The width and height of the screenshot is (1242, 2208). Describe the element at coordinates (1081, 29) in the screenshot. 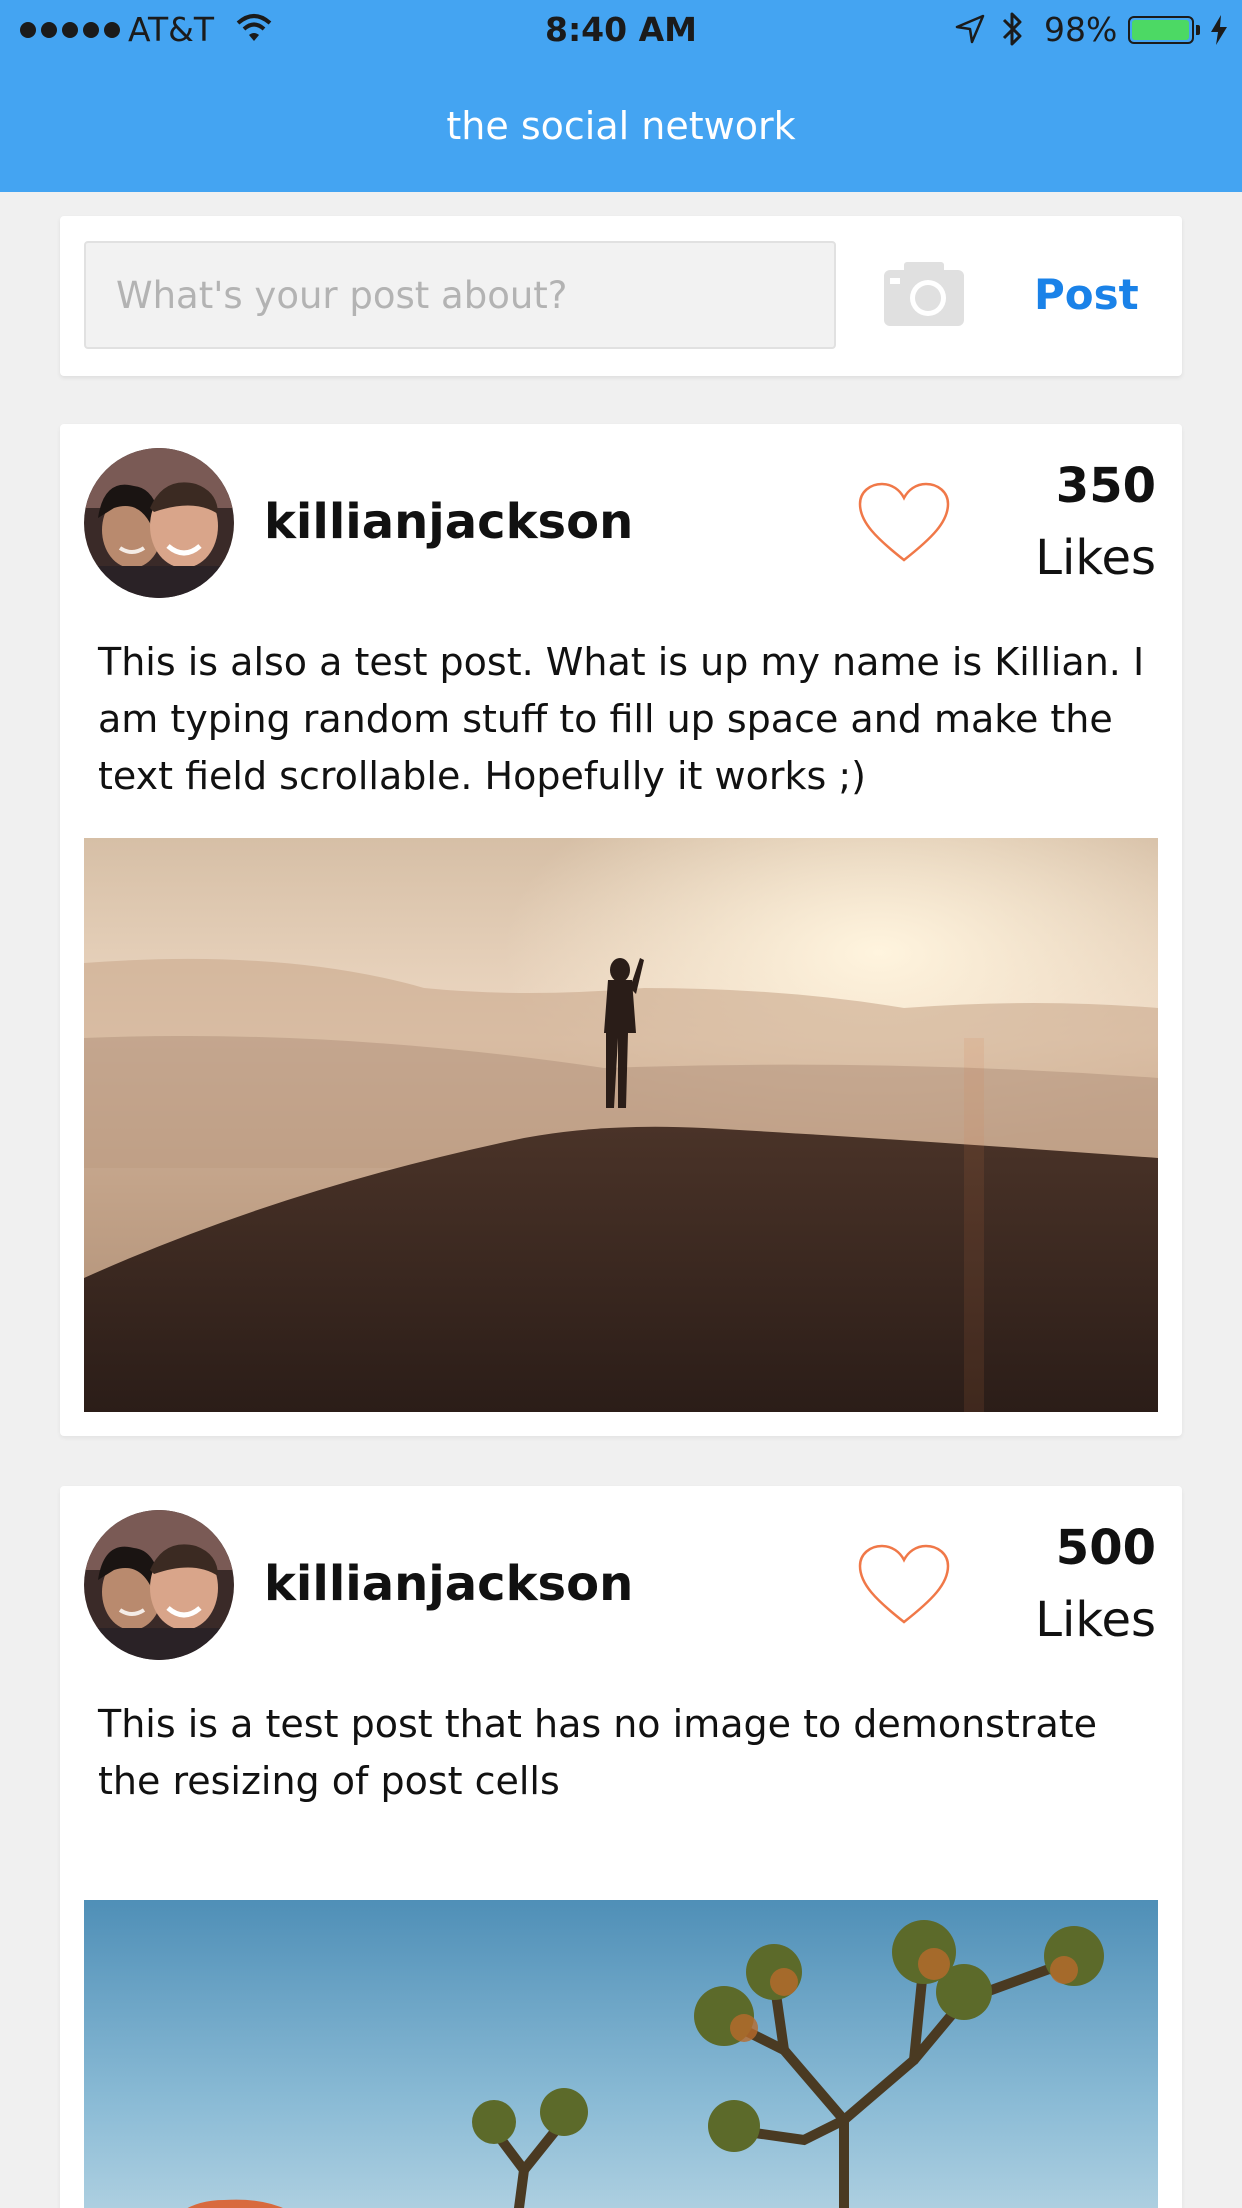

I see `battery-percentage: 98%` at that location.